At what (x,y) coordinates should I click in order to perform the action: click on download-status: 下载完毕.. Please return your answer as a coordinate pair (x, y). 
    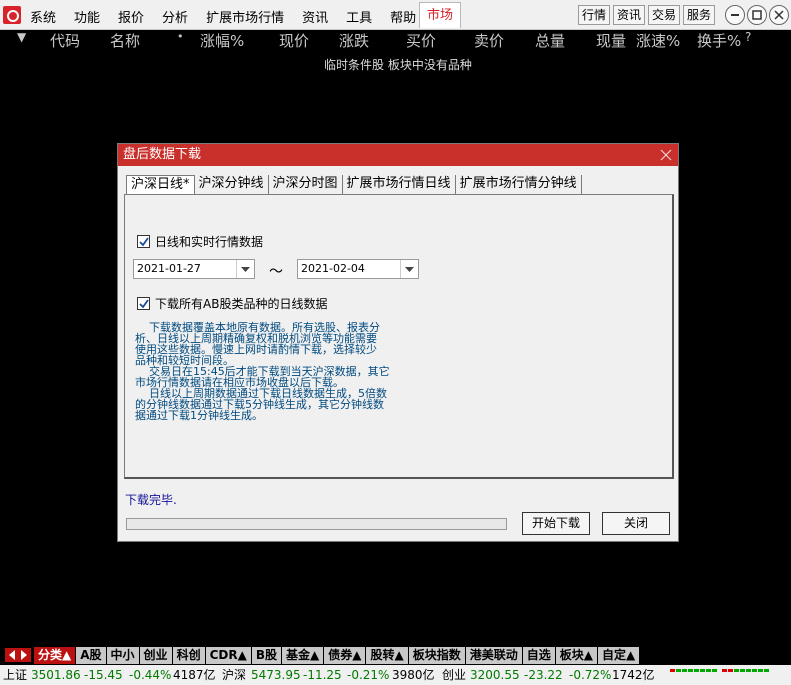
    Looking at the image, I should click on (151, 500).